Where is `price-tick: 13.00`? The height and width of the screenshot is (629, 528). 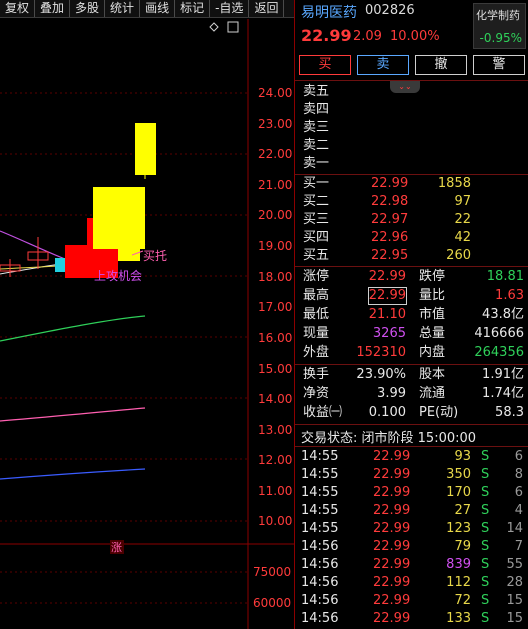 price-tick: 13.00 is located at coordinates (275, 430).